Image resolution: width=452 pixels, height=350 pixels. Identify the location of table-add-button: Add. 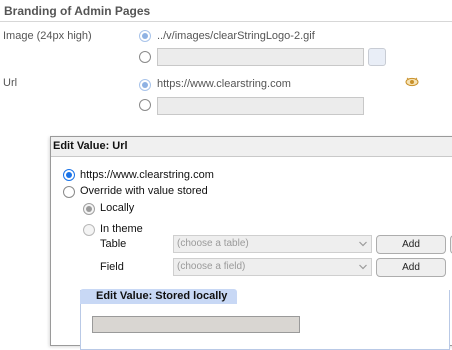
(411, 244).